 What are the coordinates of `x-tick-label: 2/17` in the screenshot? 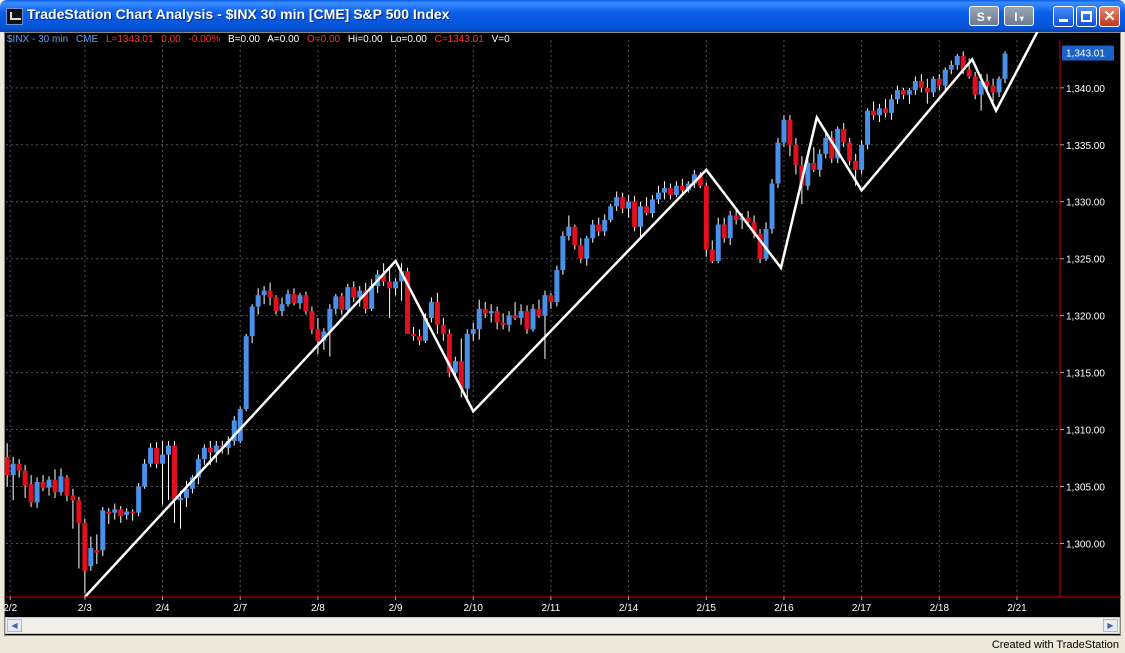 It's located at (862, 608).